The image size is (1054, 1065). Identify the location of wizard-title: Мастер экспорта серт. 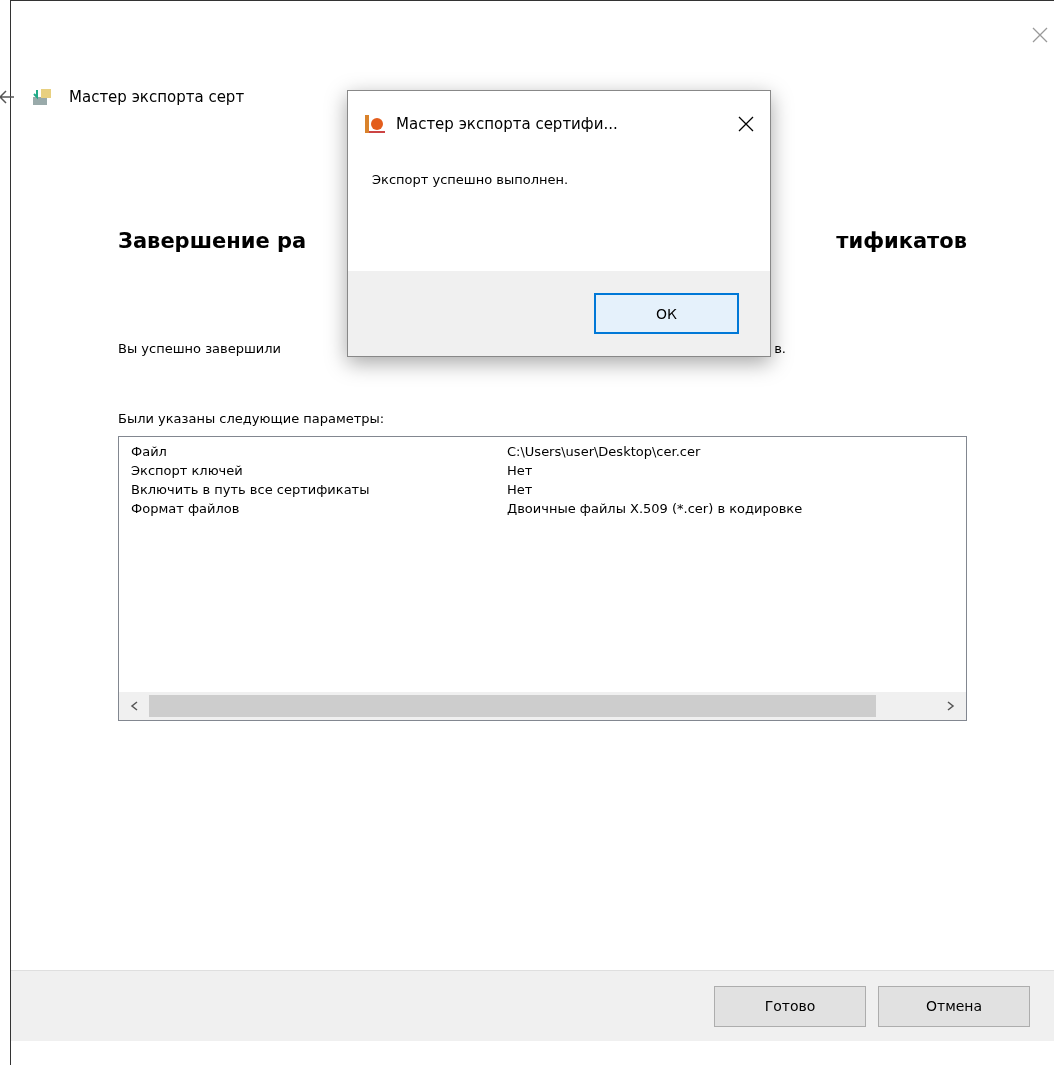
(157, 97).